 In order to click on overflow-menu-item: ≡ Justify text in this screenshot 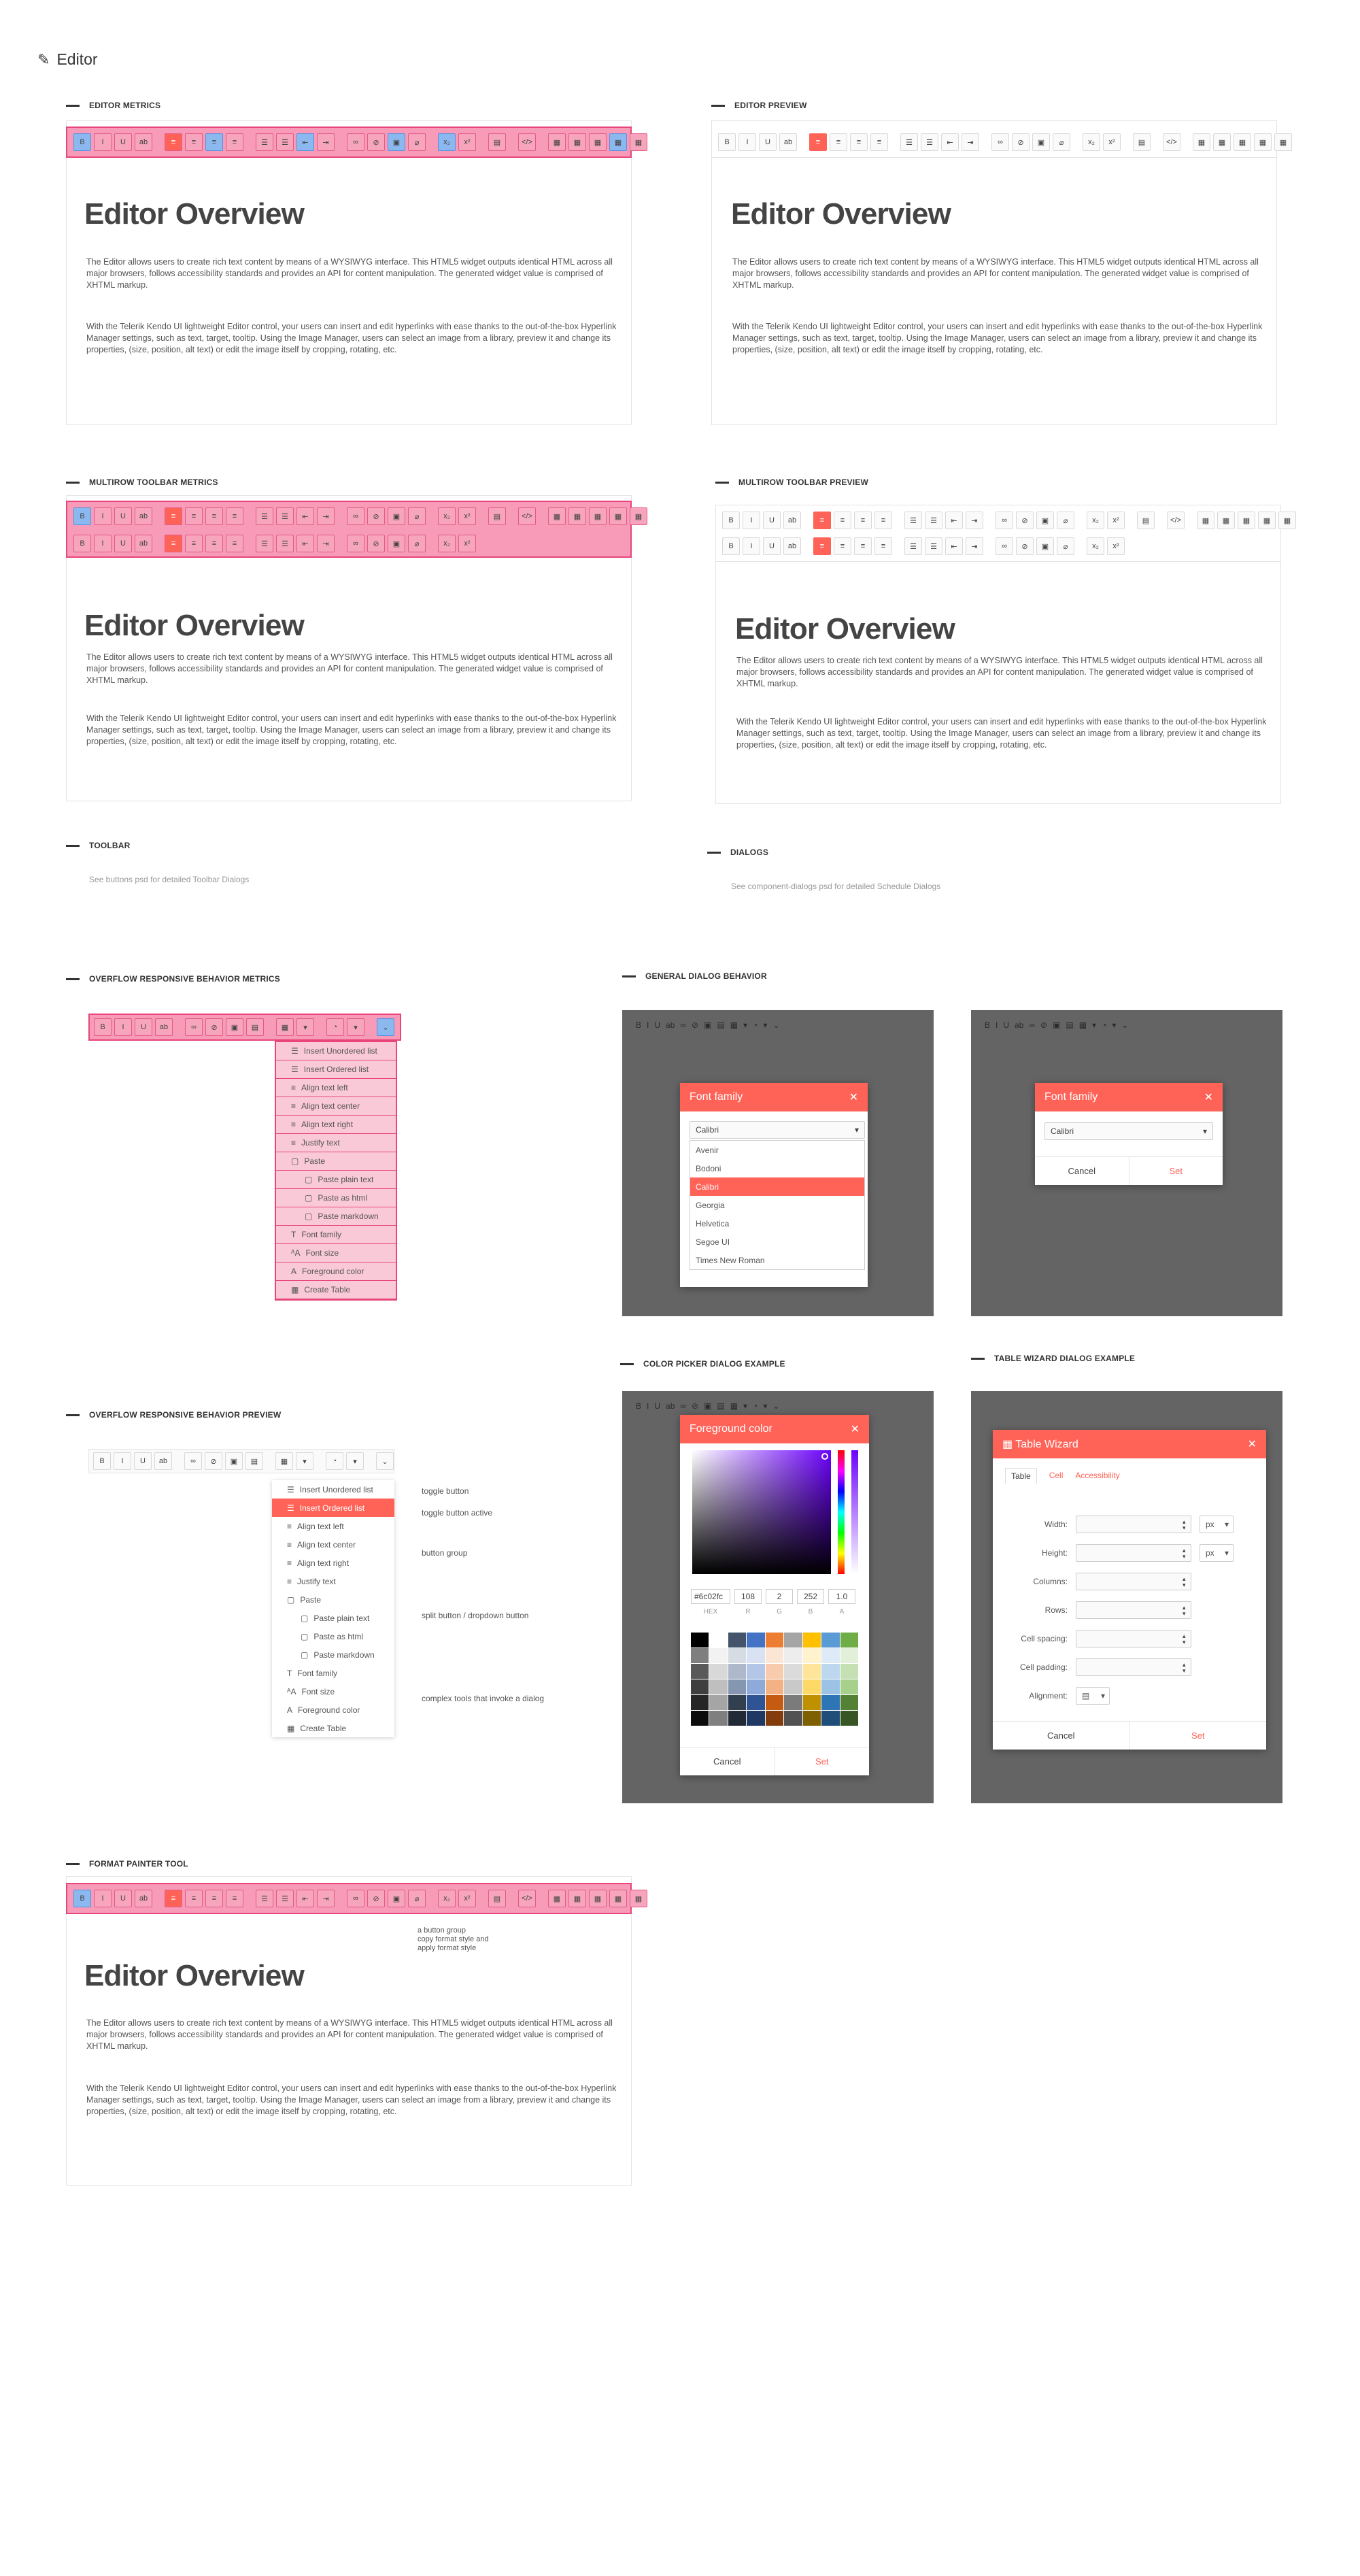, I will do `click(333, 1581)`.